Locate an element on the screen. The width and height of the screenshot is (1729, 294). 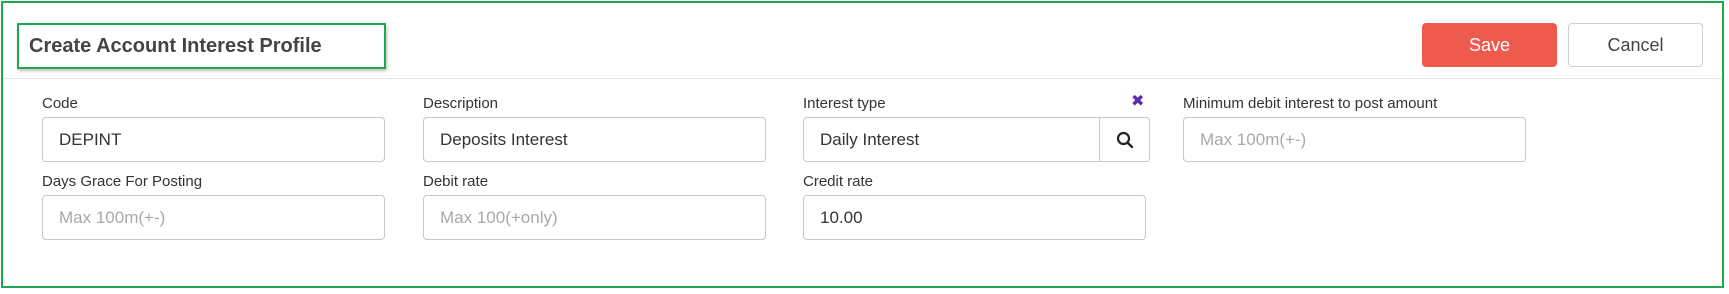
description-field-group: Description Deposits Interest is located at coordinates (594, 130).